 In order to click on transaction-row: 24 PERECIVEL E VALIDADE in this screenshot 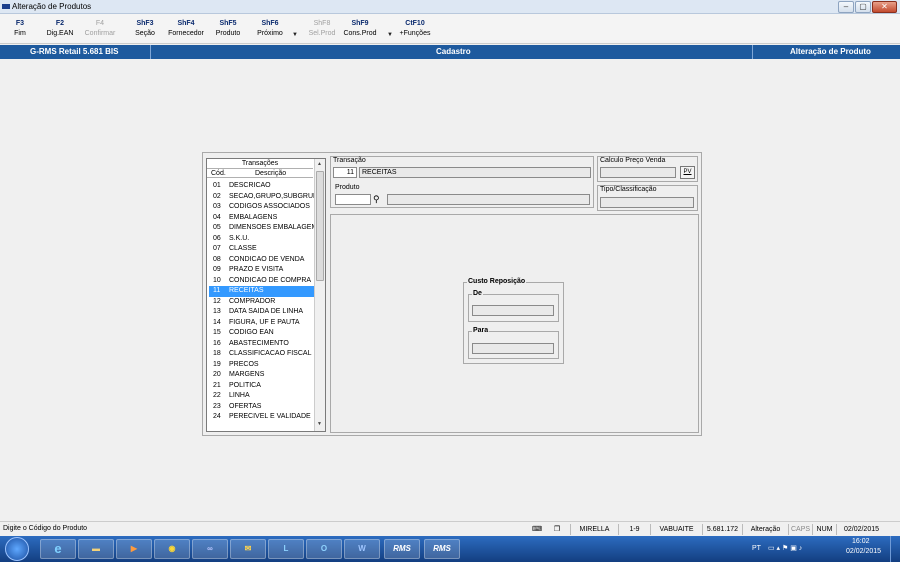, I will do `click(261, 417)`.